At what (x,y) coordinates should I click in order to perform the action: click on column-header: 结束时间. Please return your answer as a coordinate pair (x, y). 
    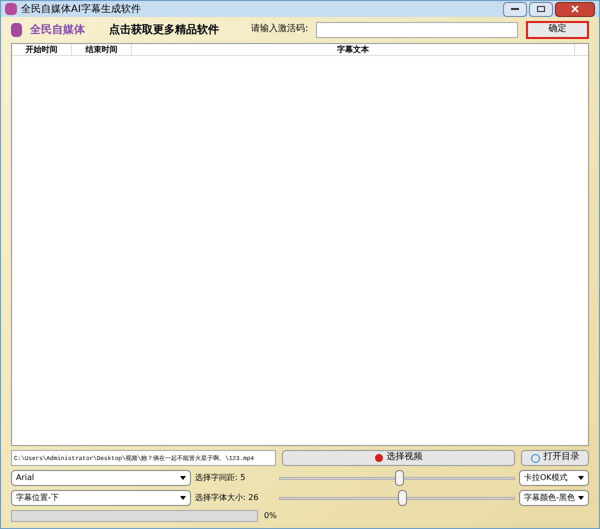
    Looking at the image, I should click on (102, 49).